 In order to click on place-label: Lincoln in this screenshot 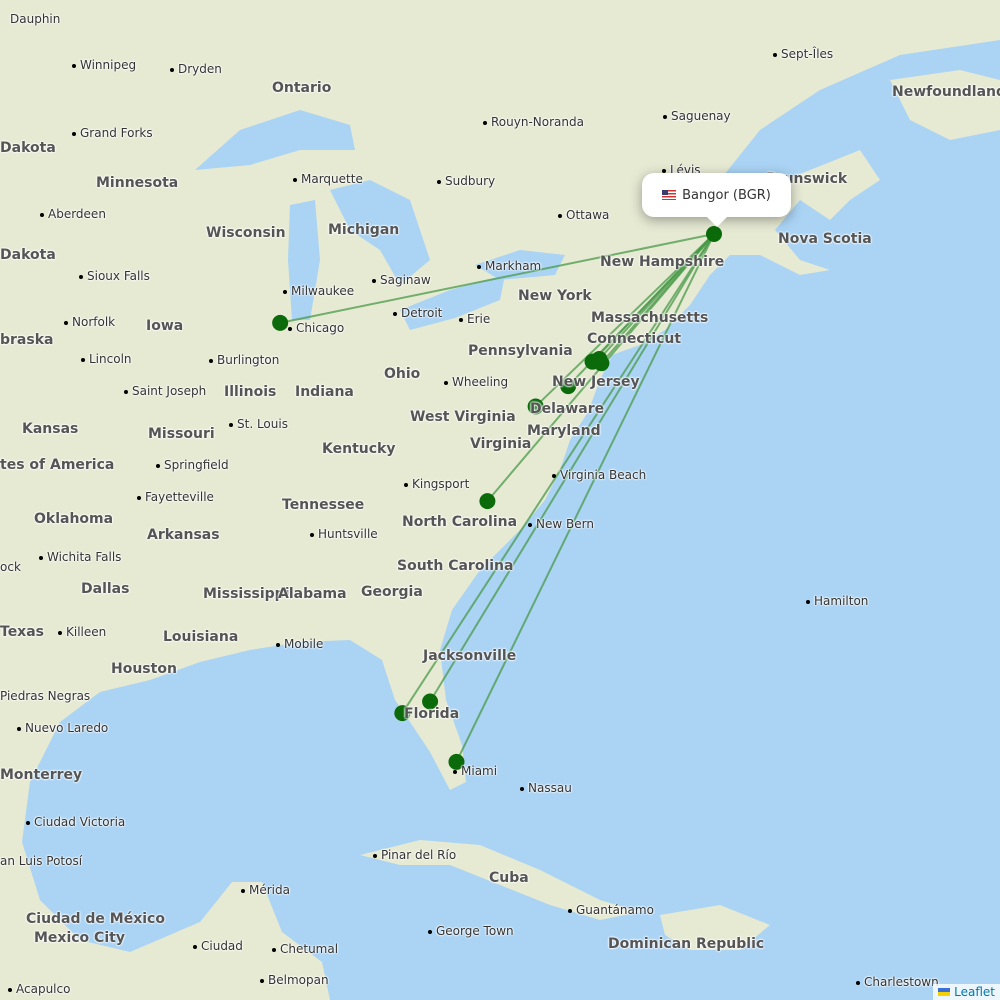, I will do `click(106, 359)`.